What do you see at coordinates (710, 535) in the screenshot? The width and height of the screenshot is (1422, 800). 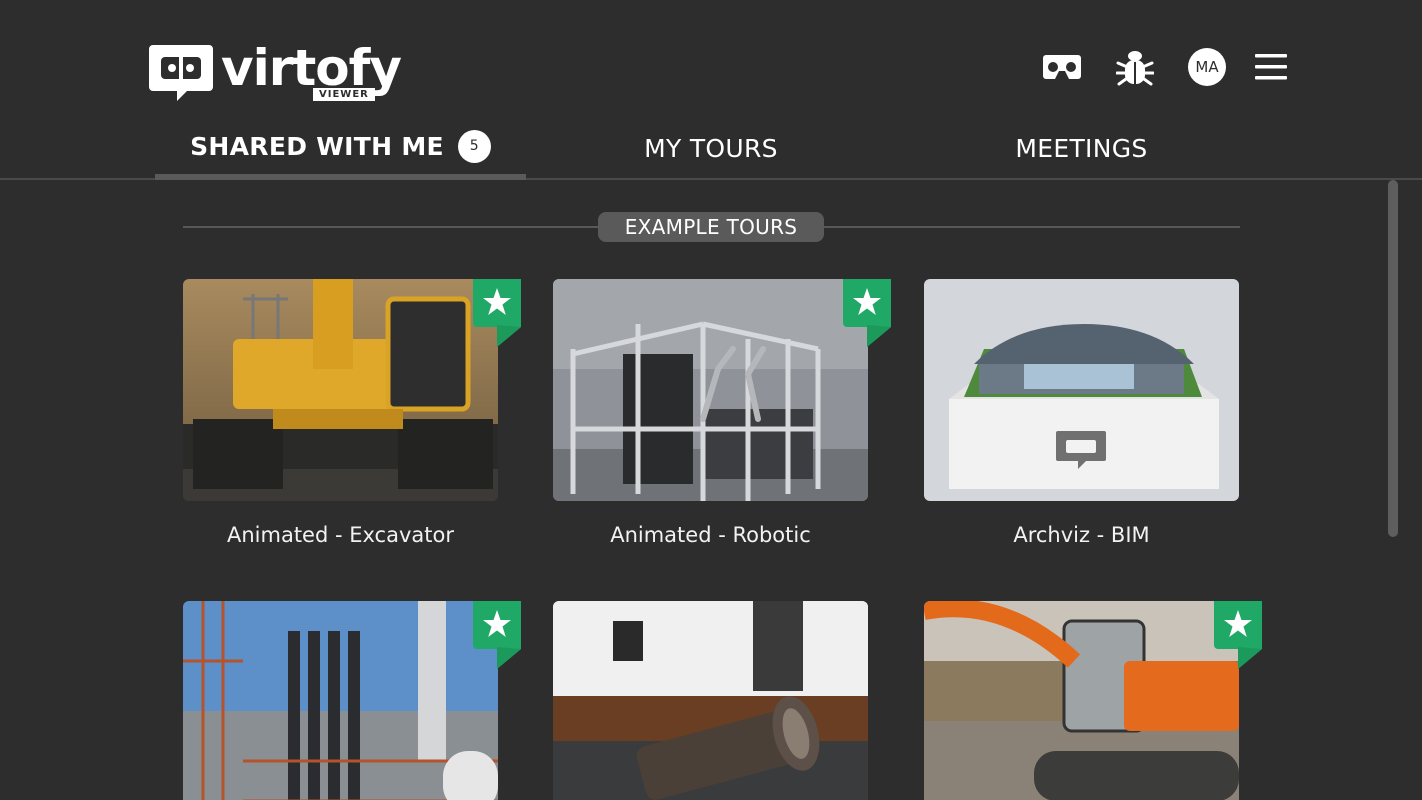 I see `tour-title: Animated - Robotic` at bounding box center [710, 535].